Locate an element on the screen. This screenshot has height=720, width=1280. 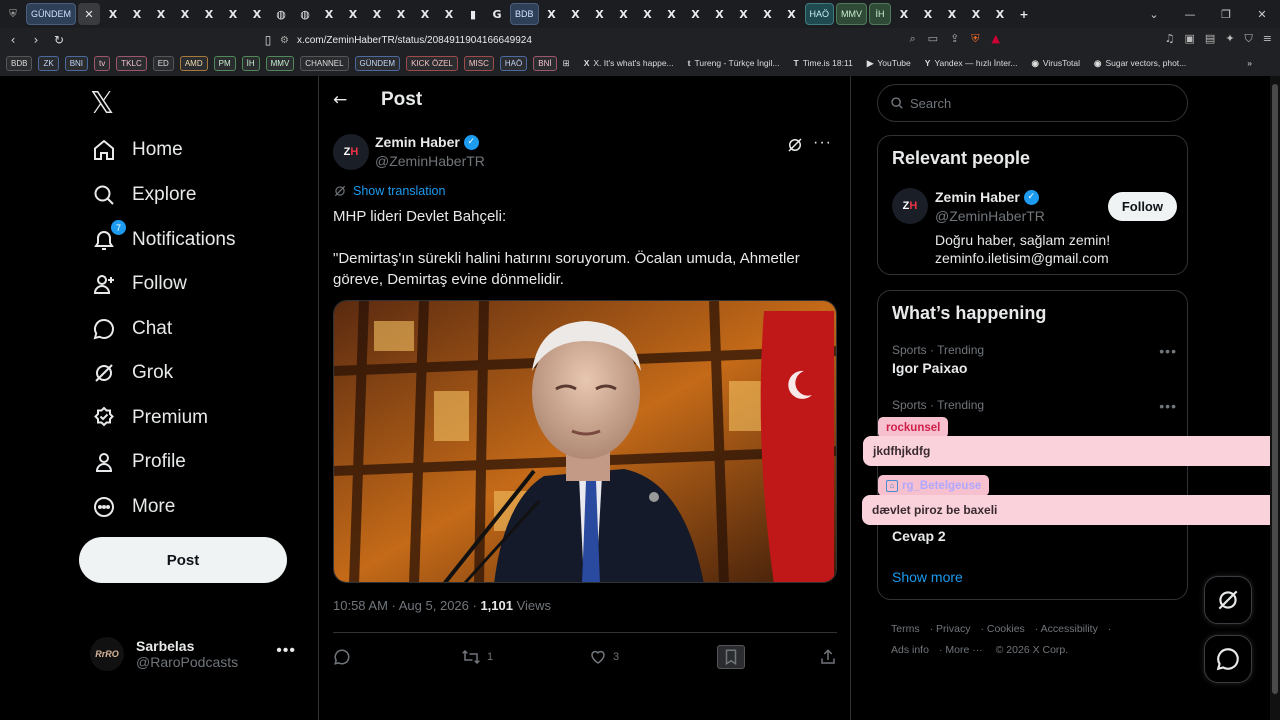
like-button: 3 is located at coordinates (619, 657).